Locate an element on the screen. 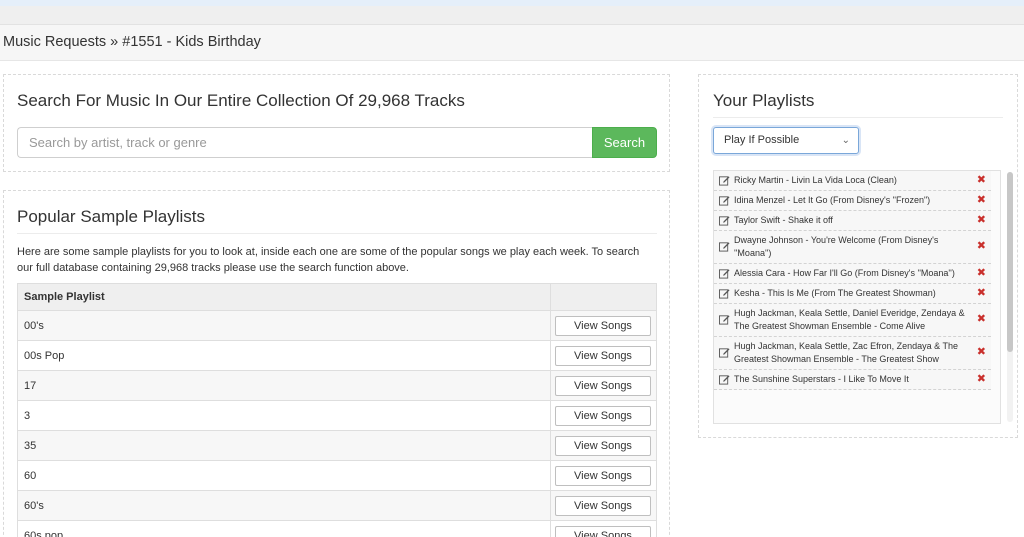  column-header-sample-playlist: Sample Playlist is located at coordinates (284, 297).